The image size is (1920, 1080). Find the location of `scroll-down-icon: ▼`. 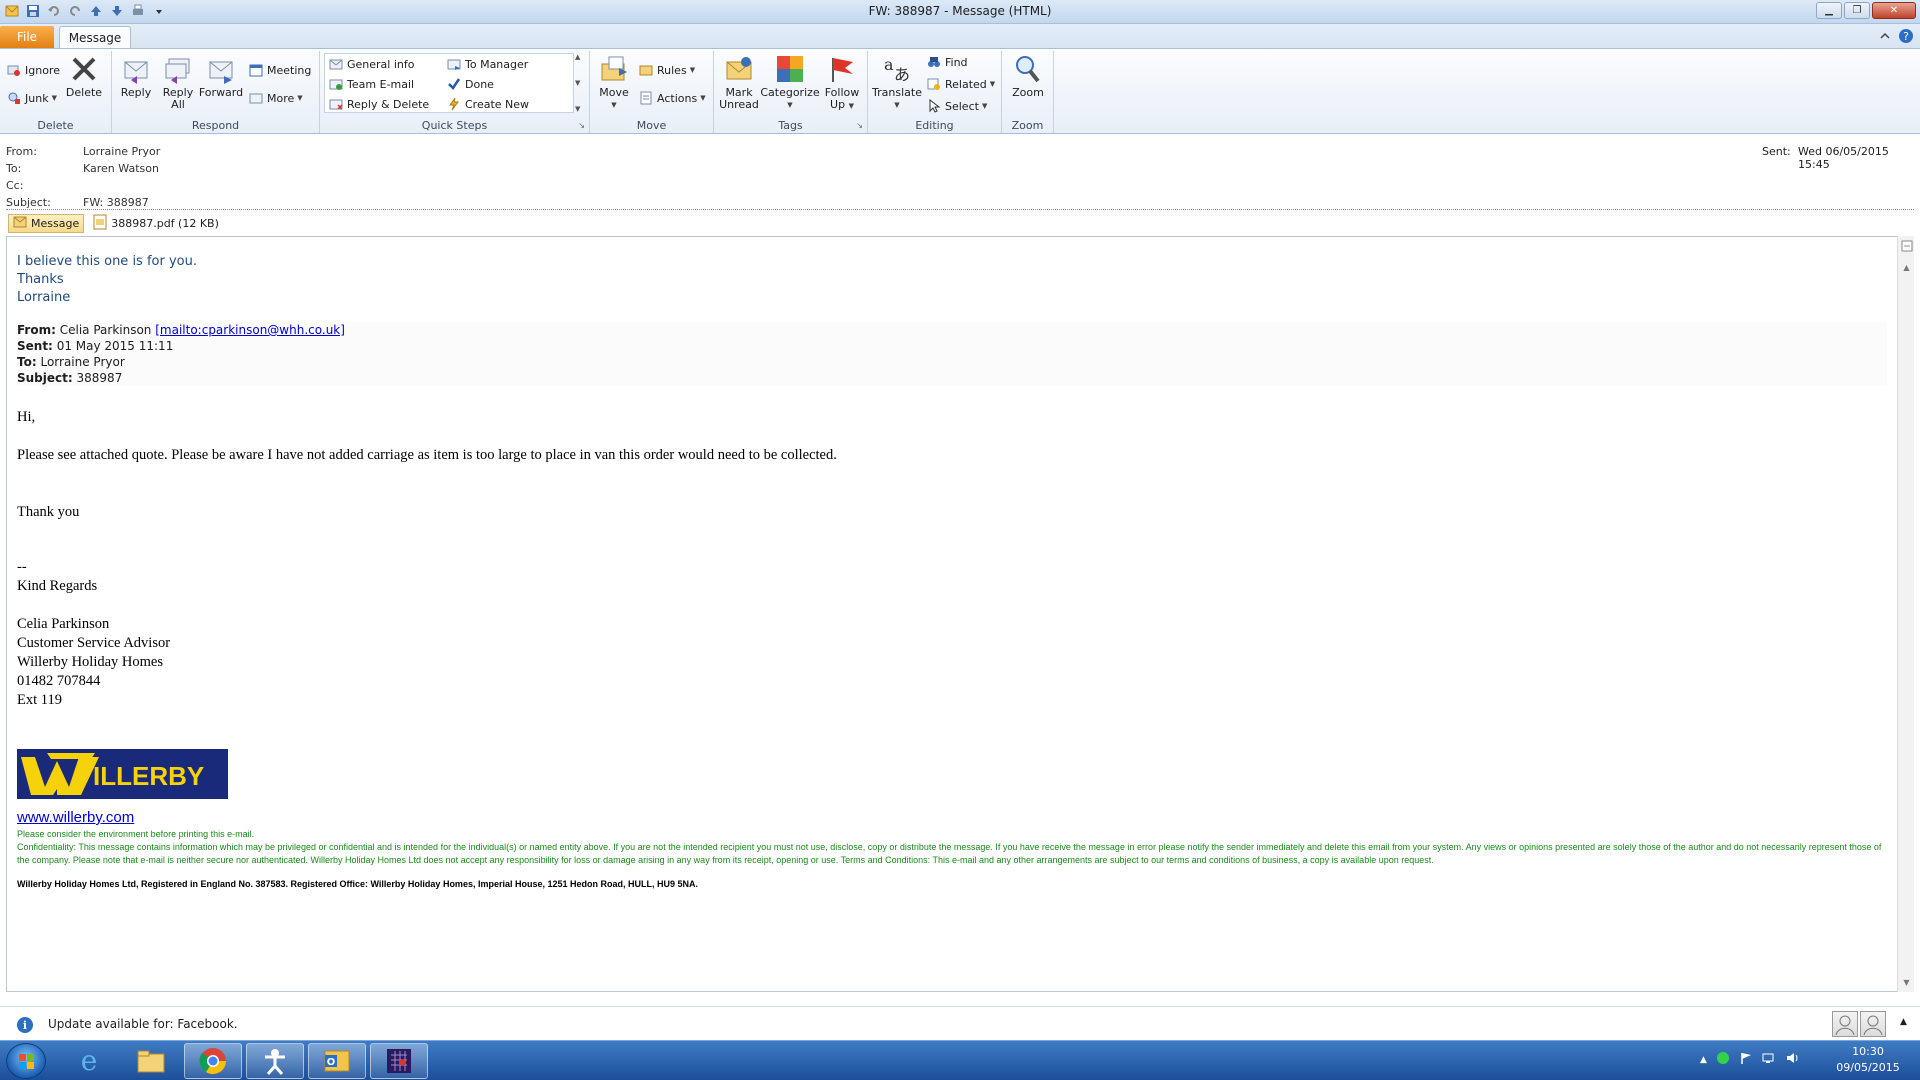

scroll-down-icon: ▼ is located at coordinates (581, 83).